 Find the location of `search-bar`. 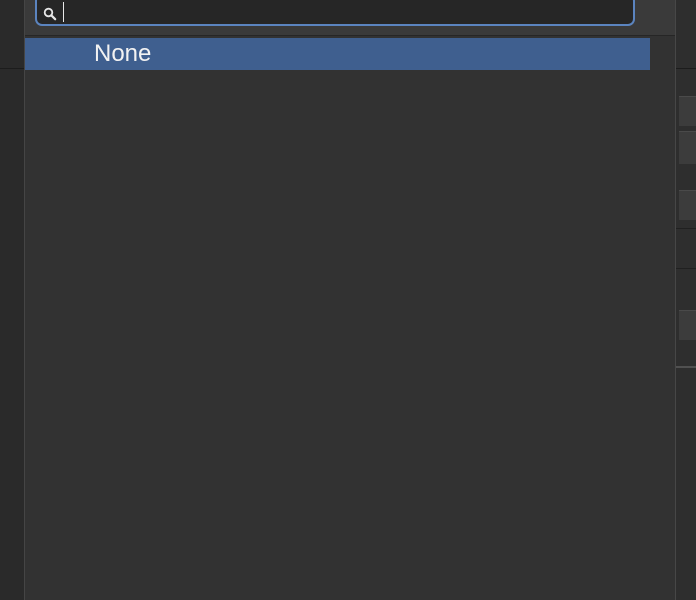

search-bar is located at coordinates (350, 18).